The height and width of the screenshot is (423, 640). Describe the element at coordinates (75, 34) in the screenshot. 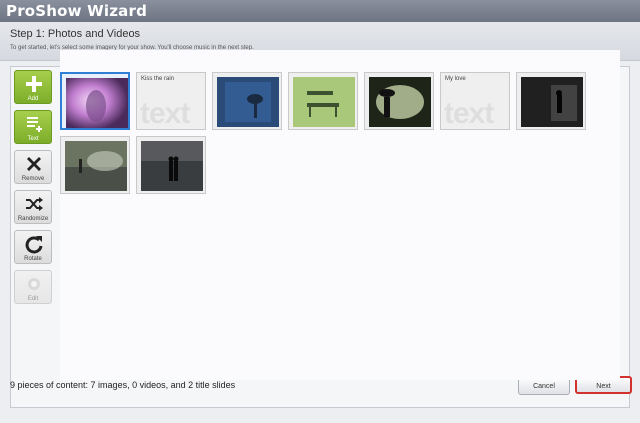

I see `step-title: Step 1: Photos and Videos` at that location.